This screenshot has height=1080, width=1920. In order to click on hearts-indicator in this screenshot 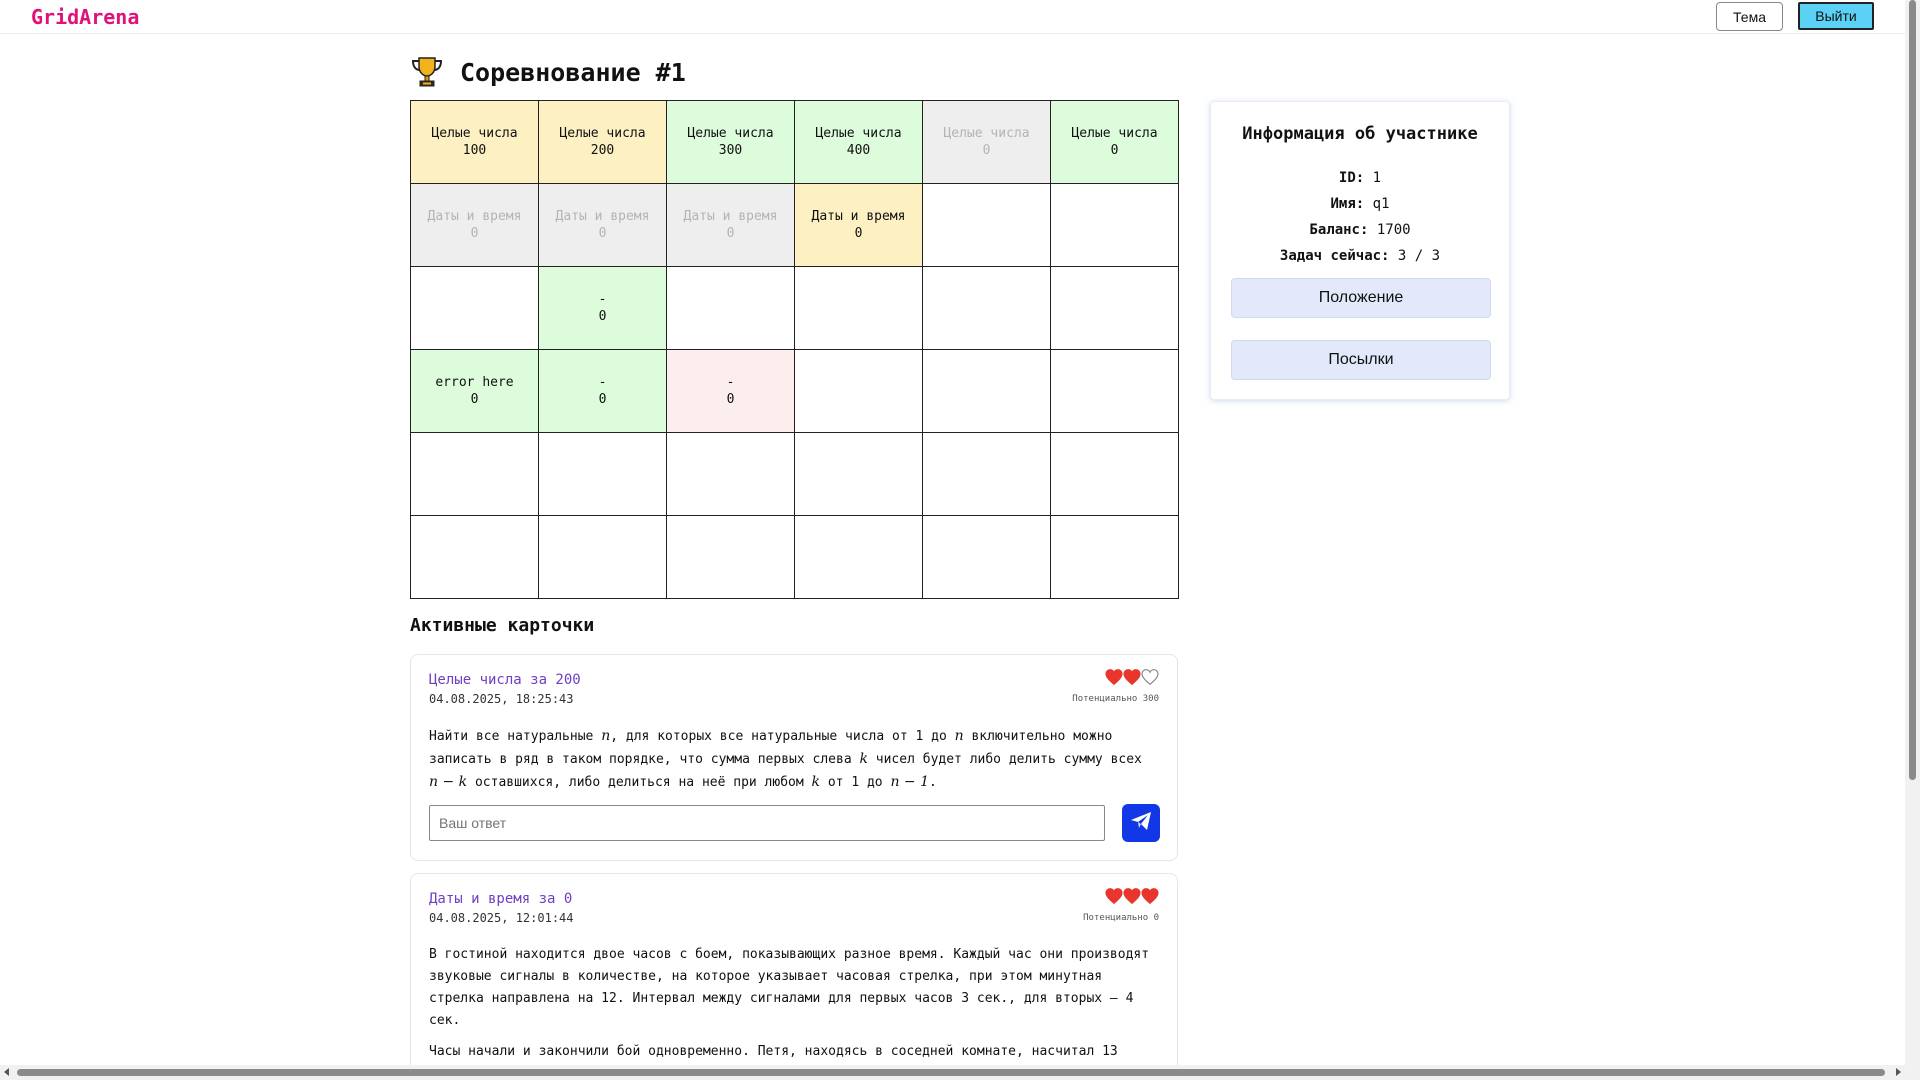, I will do `click(1132, 898)`.